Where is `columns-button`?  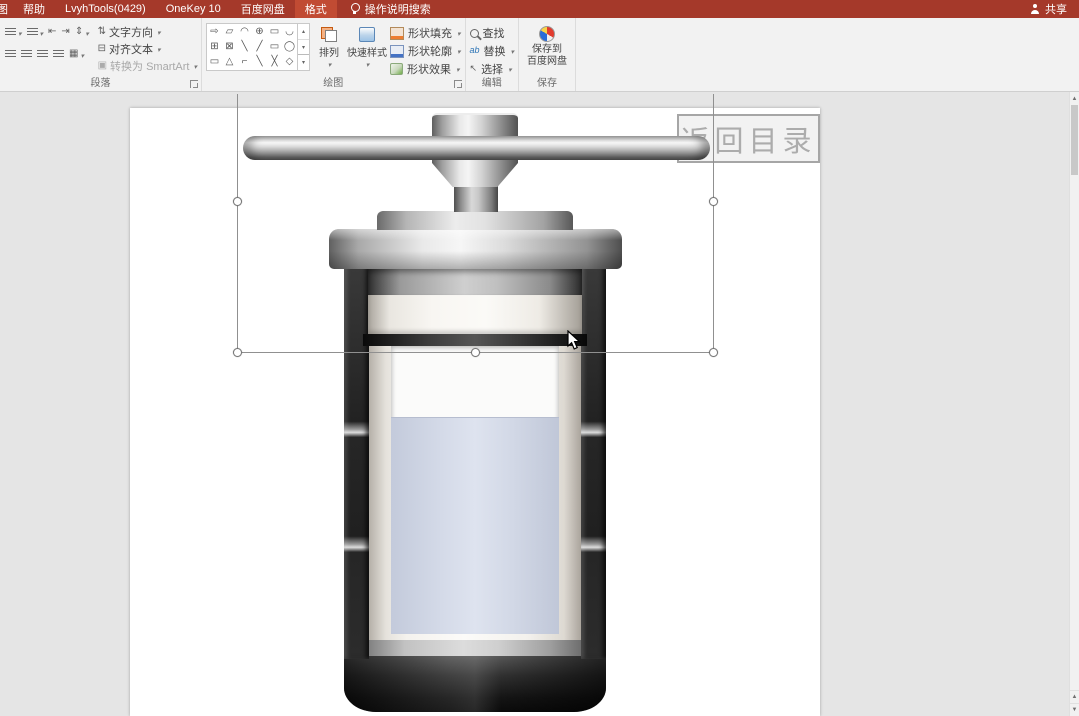
columns-button is located at coordinates (76, 54).